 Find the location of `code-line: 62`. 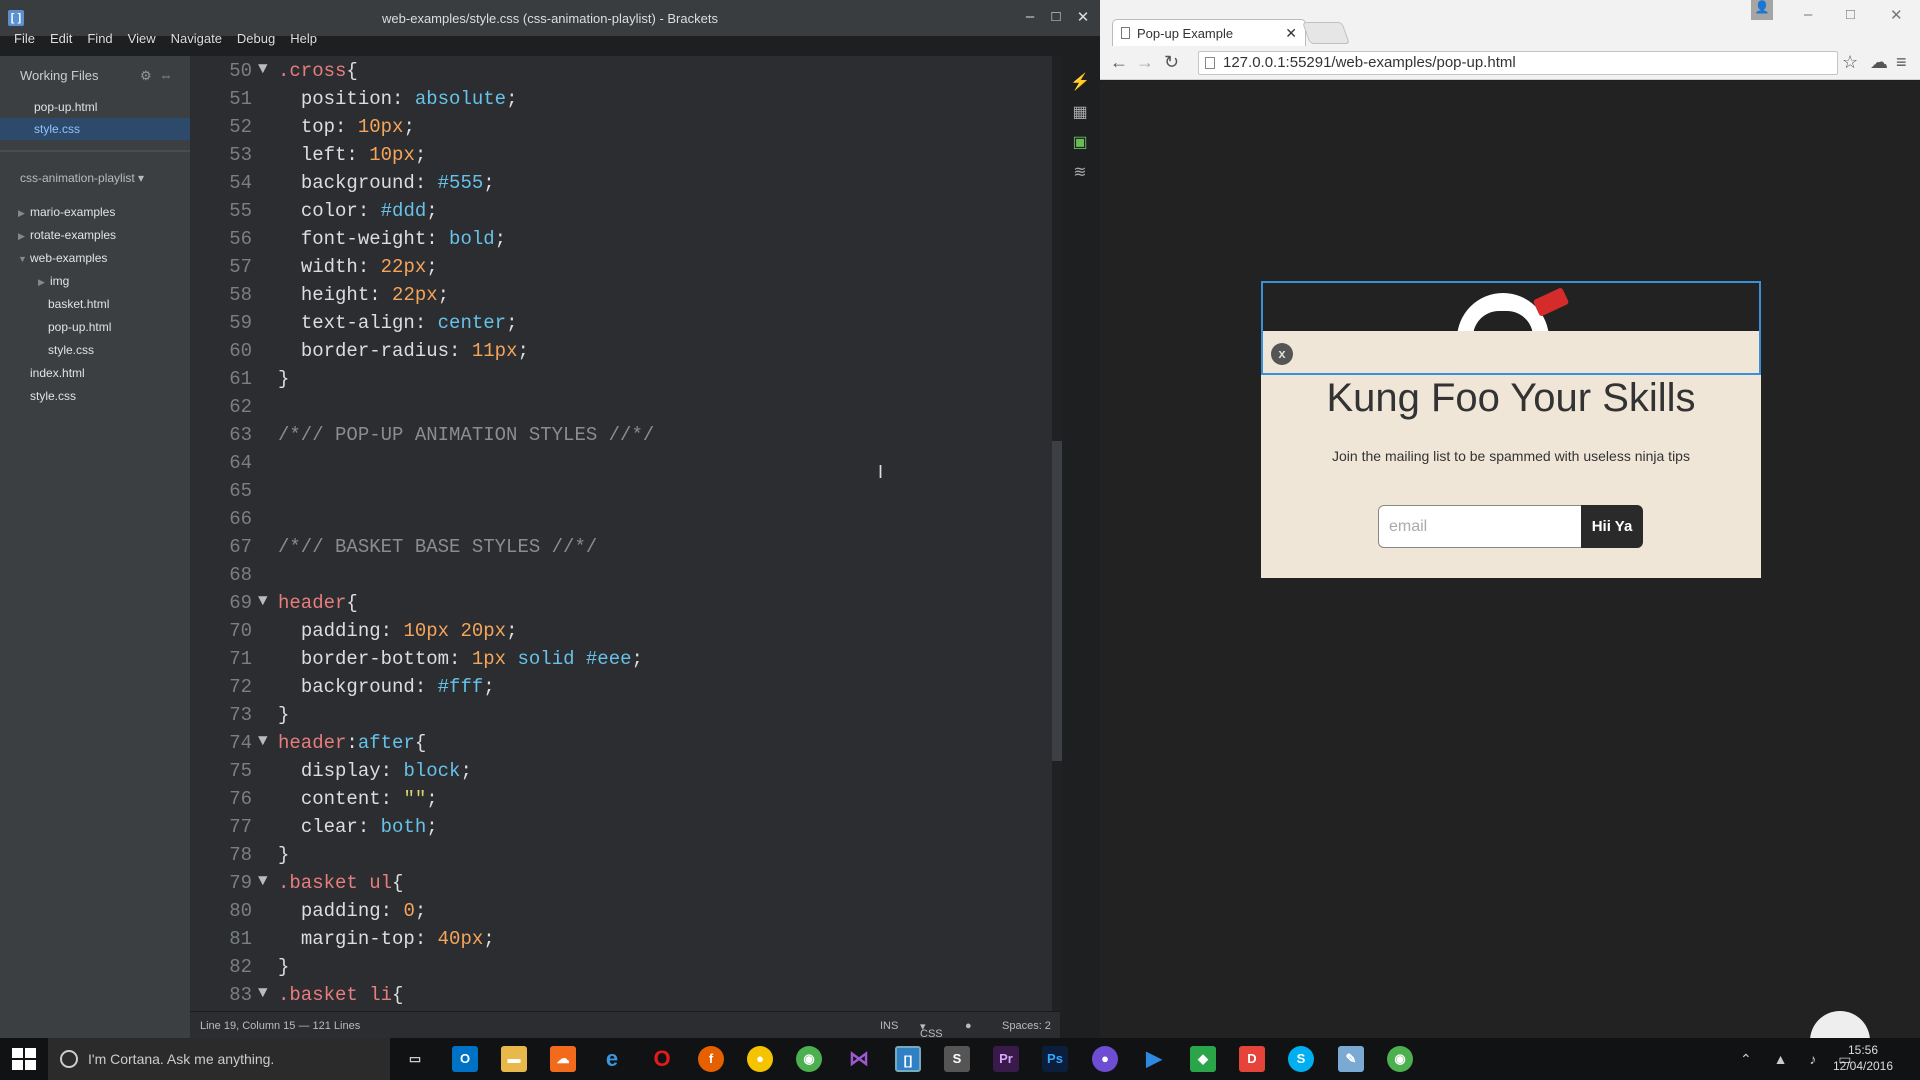

code-line: 62 is located at coordinates (625, 410).